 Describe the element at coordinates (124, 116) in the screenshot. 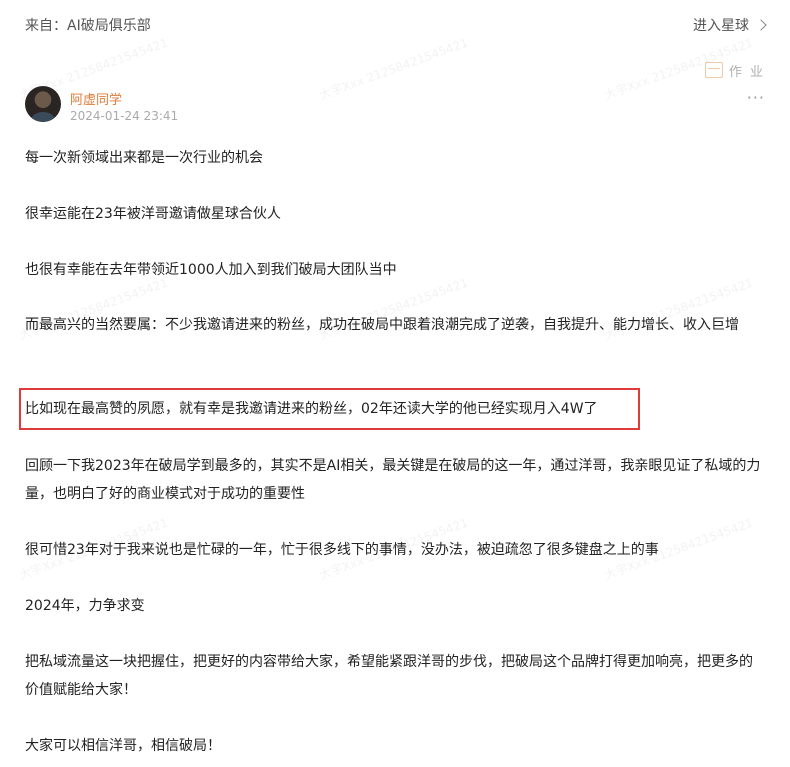

I see `post-timestamp: 2024-01-24 23:41` at that location.